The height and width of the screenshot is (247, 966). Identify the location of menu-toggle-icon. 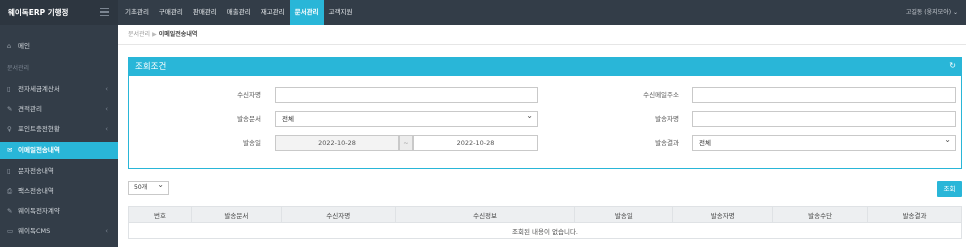
(104, 12).